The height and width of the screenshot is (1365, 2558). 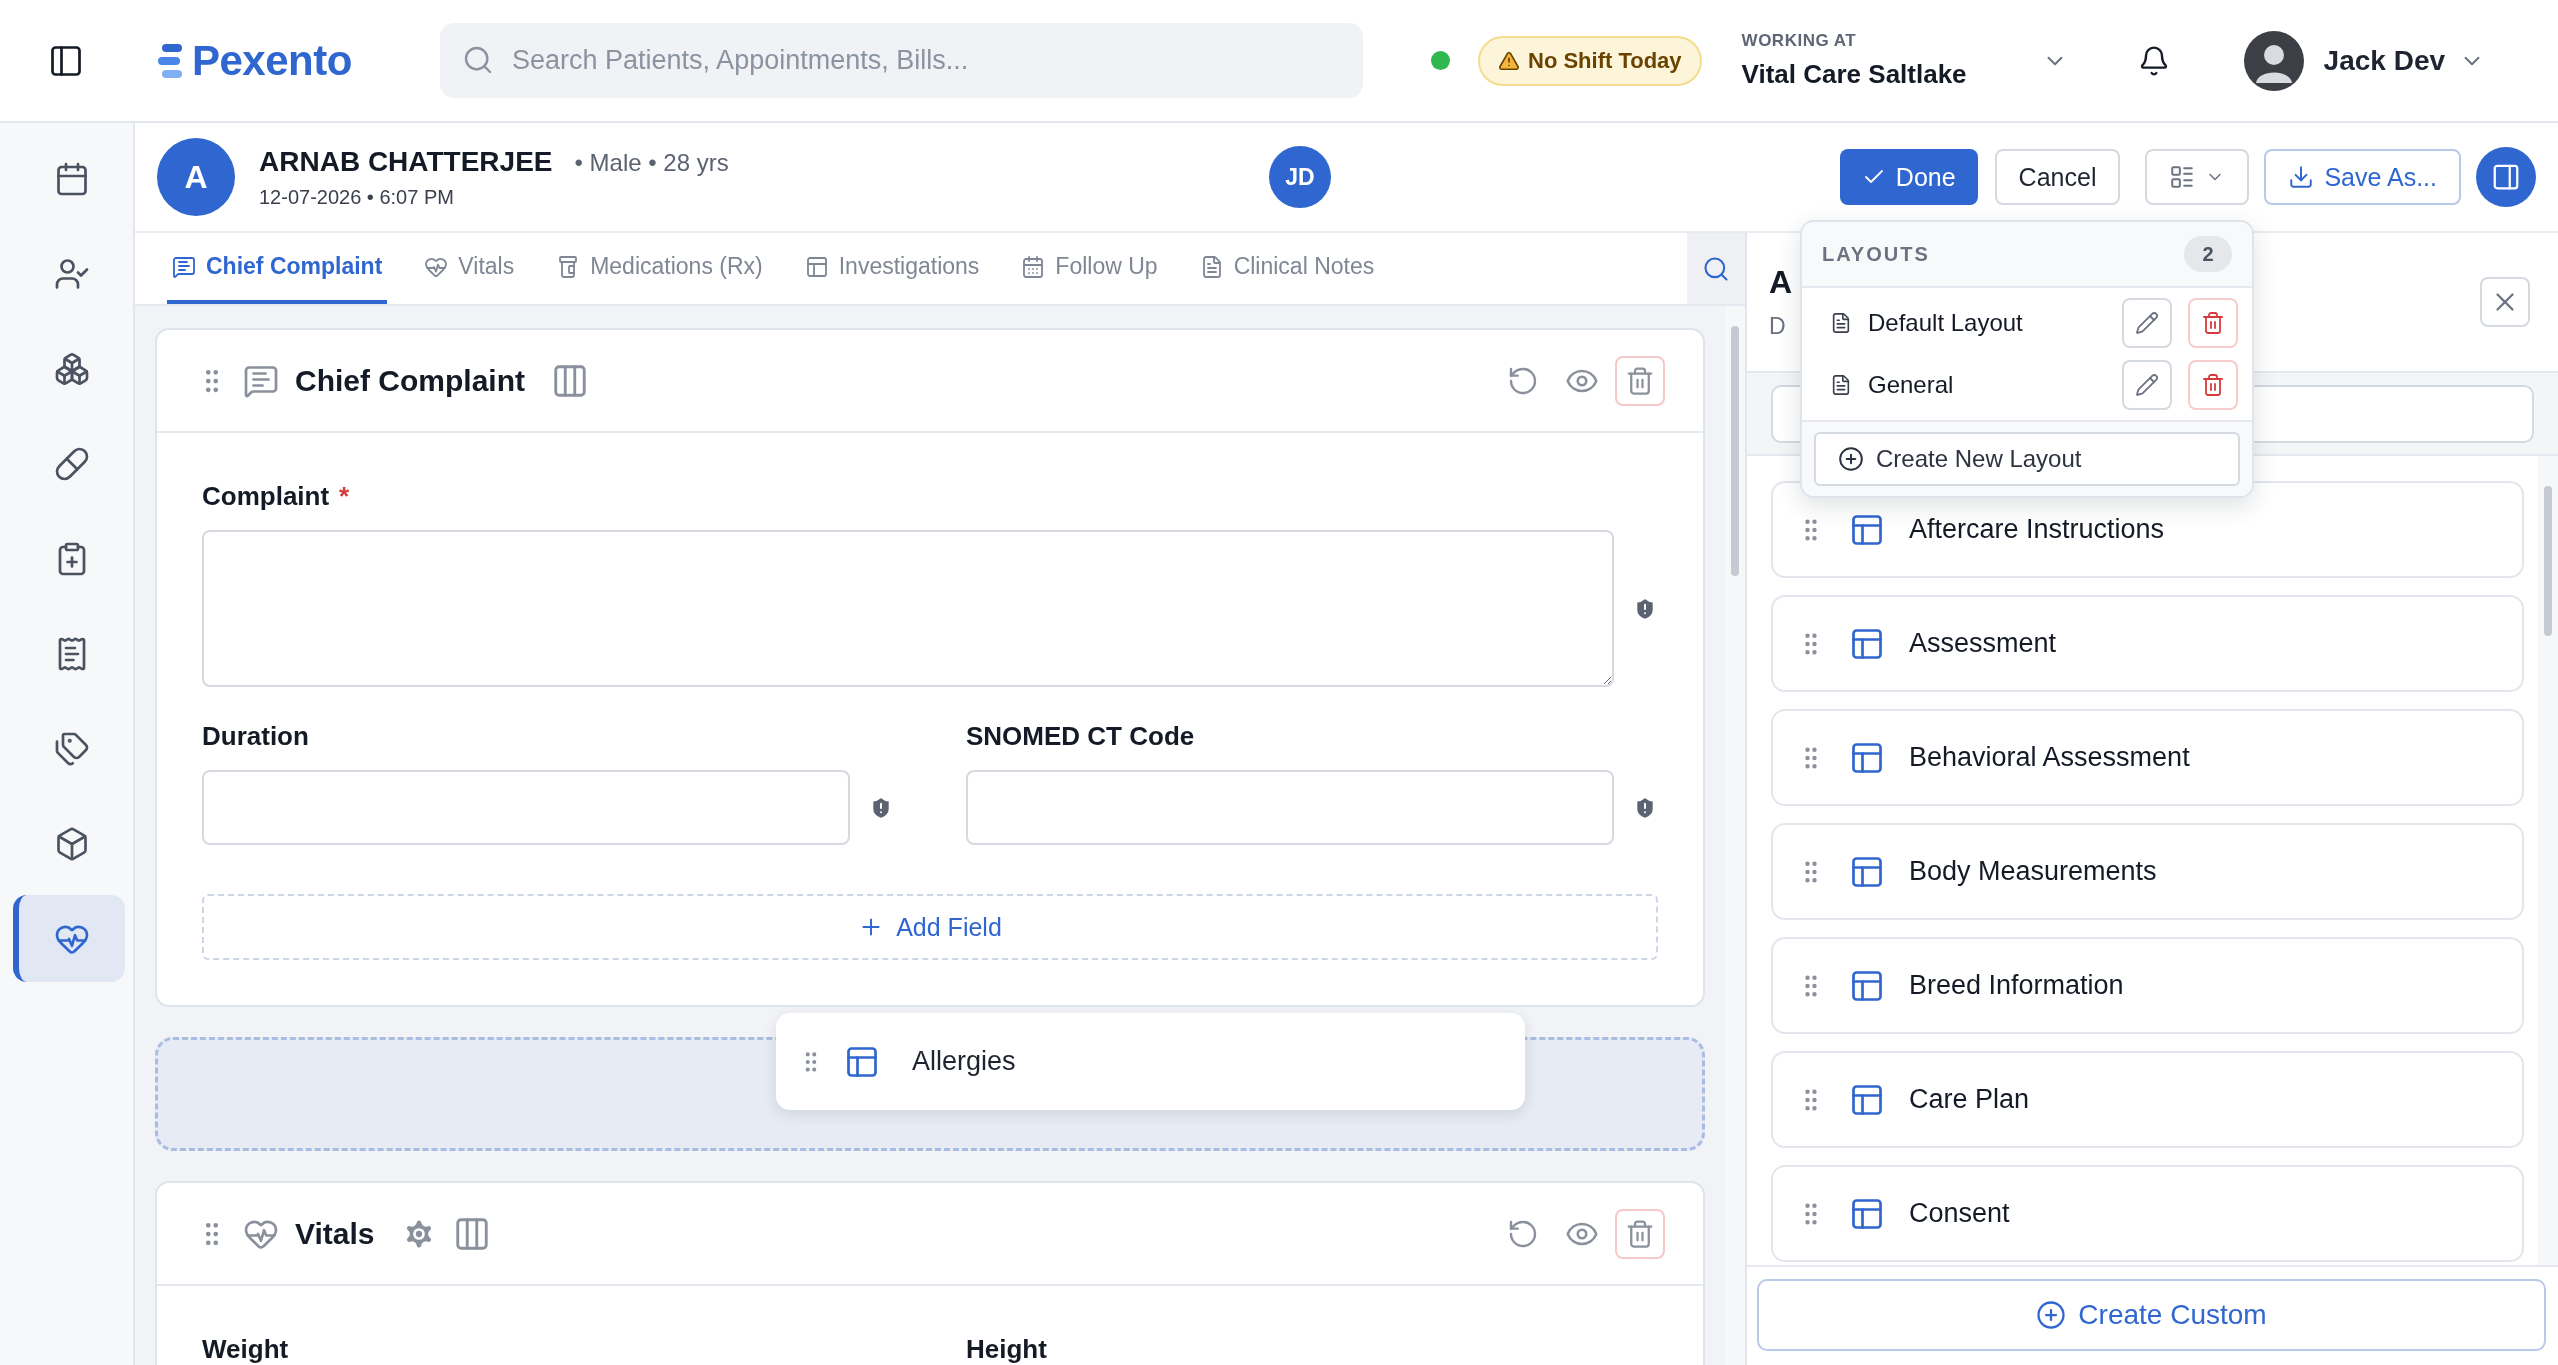 I want to click on shift-badge: No Shift Today, so click(x=1590, y=60).